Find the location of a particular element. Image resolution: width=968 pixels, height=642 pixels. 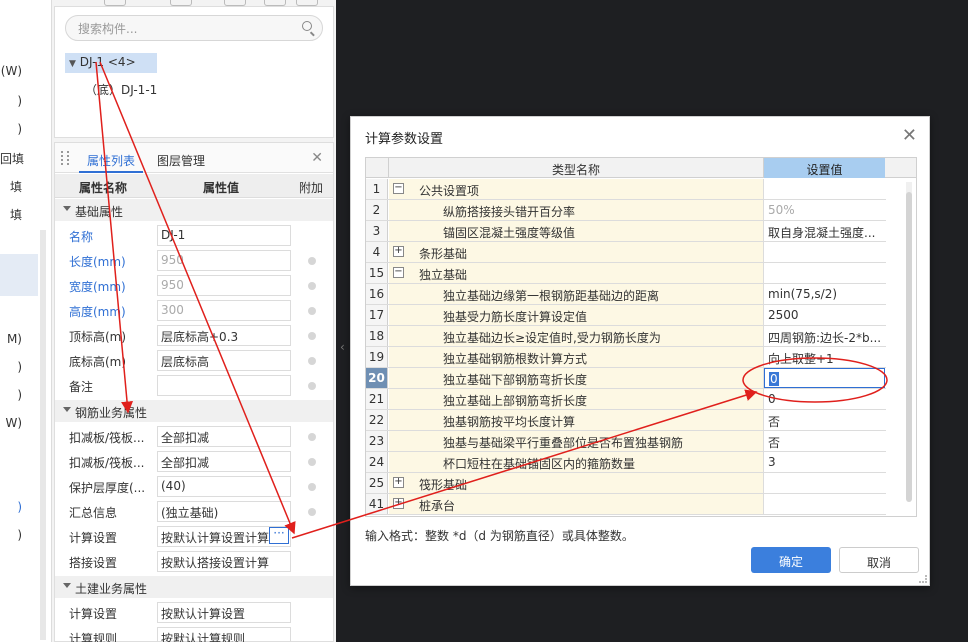

setting-name: 独基受力筋长度计算设定值 is located at coordinates (576, 315).